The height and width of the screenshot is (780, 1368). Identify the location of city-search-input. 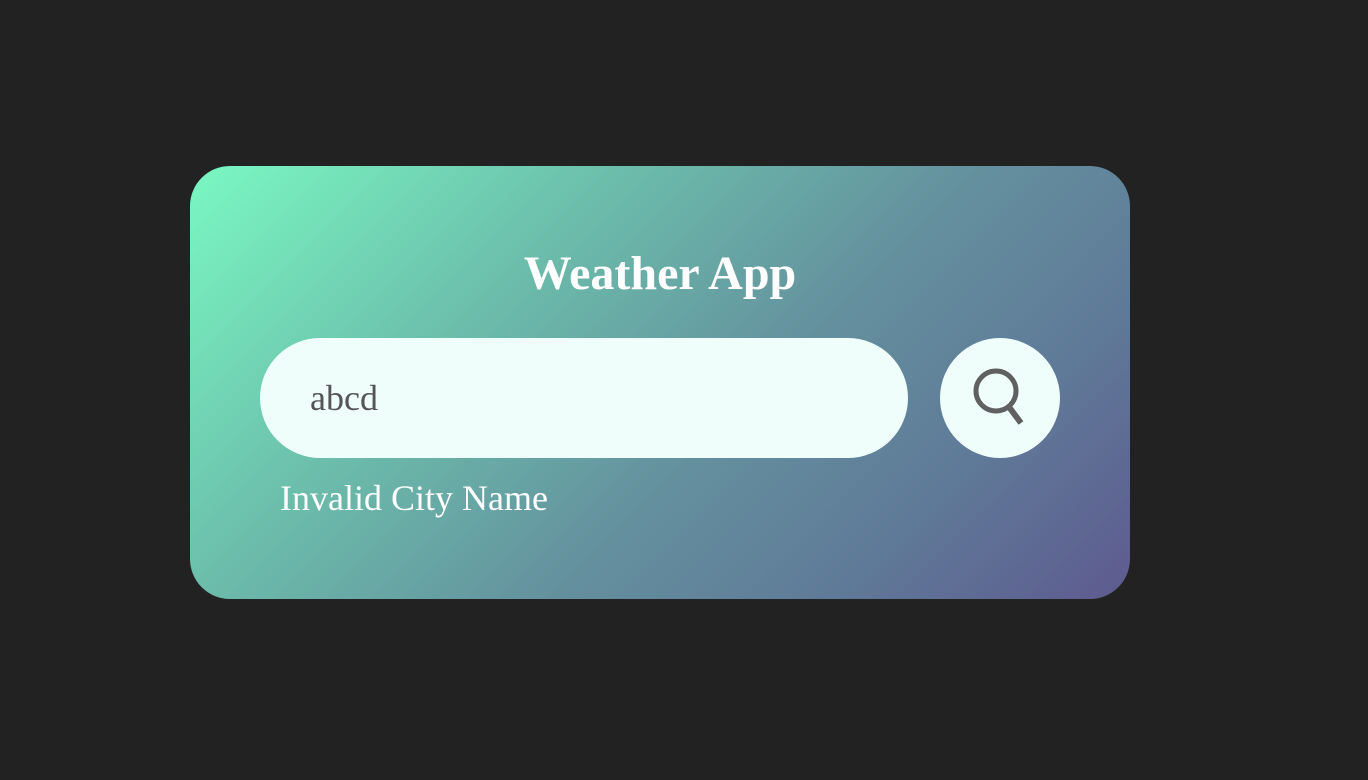
(584, 398).